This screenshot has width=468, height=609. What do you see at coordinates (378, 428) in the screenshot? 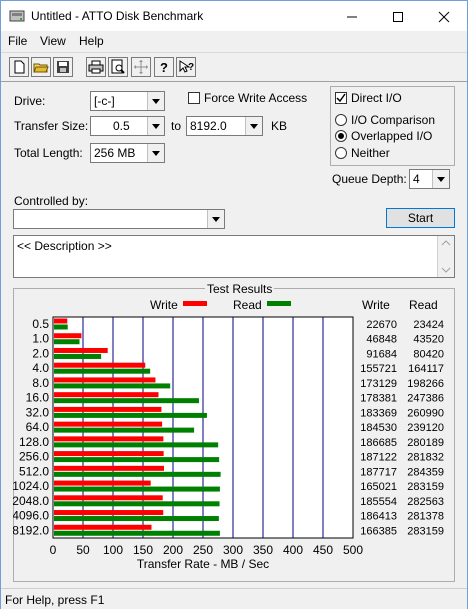
I see `write-value: 184530` at bounding box center [378, 428].